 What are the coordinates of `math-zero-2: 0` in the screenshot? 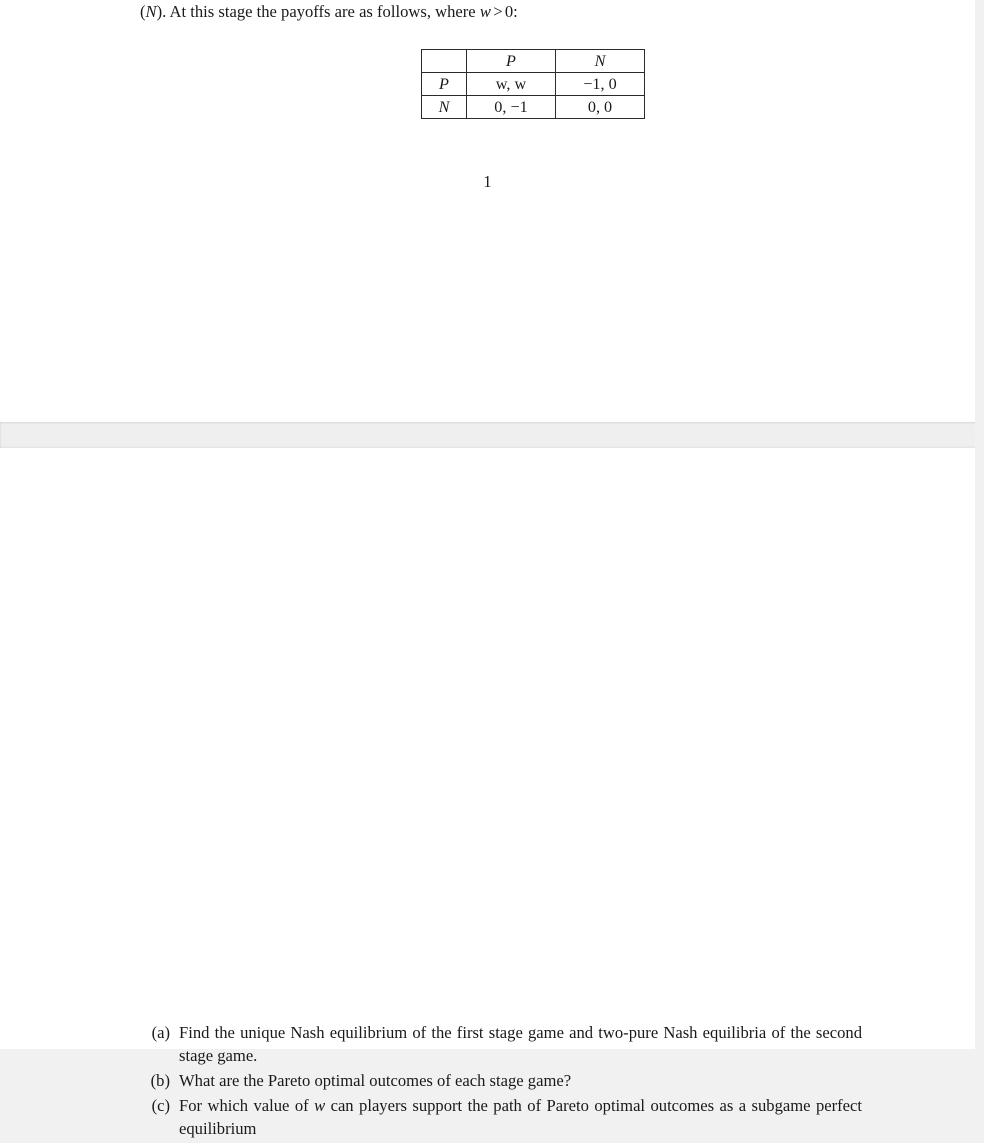 It's located at (509, 11).